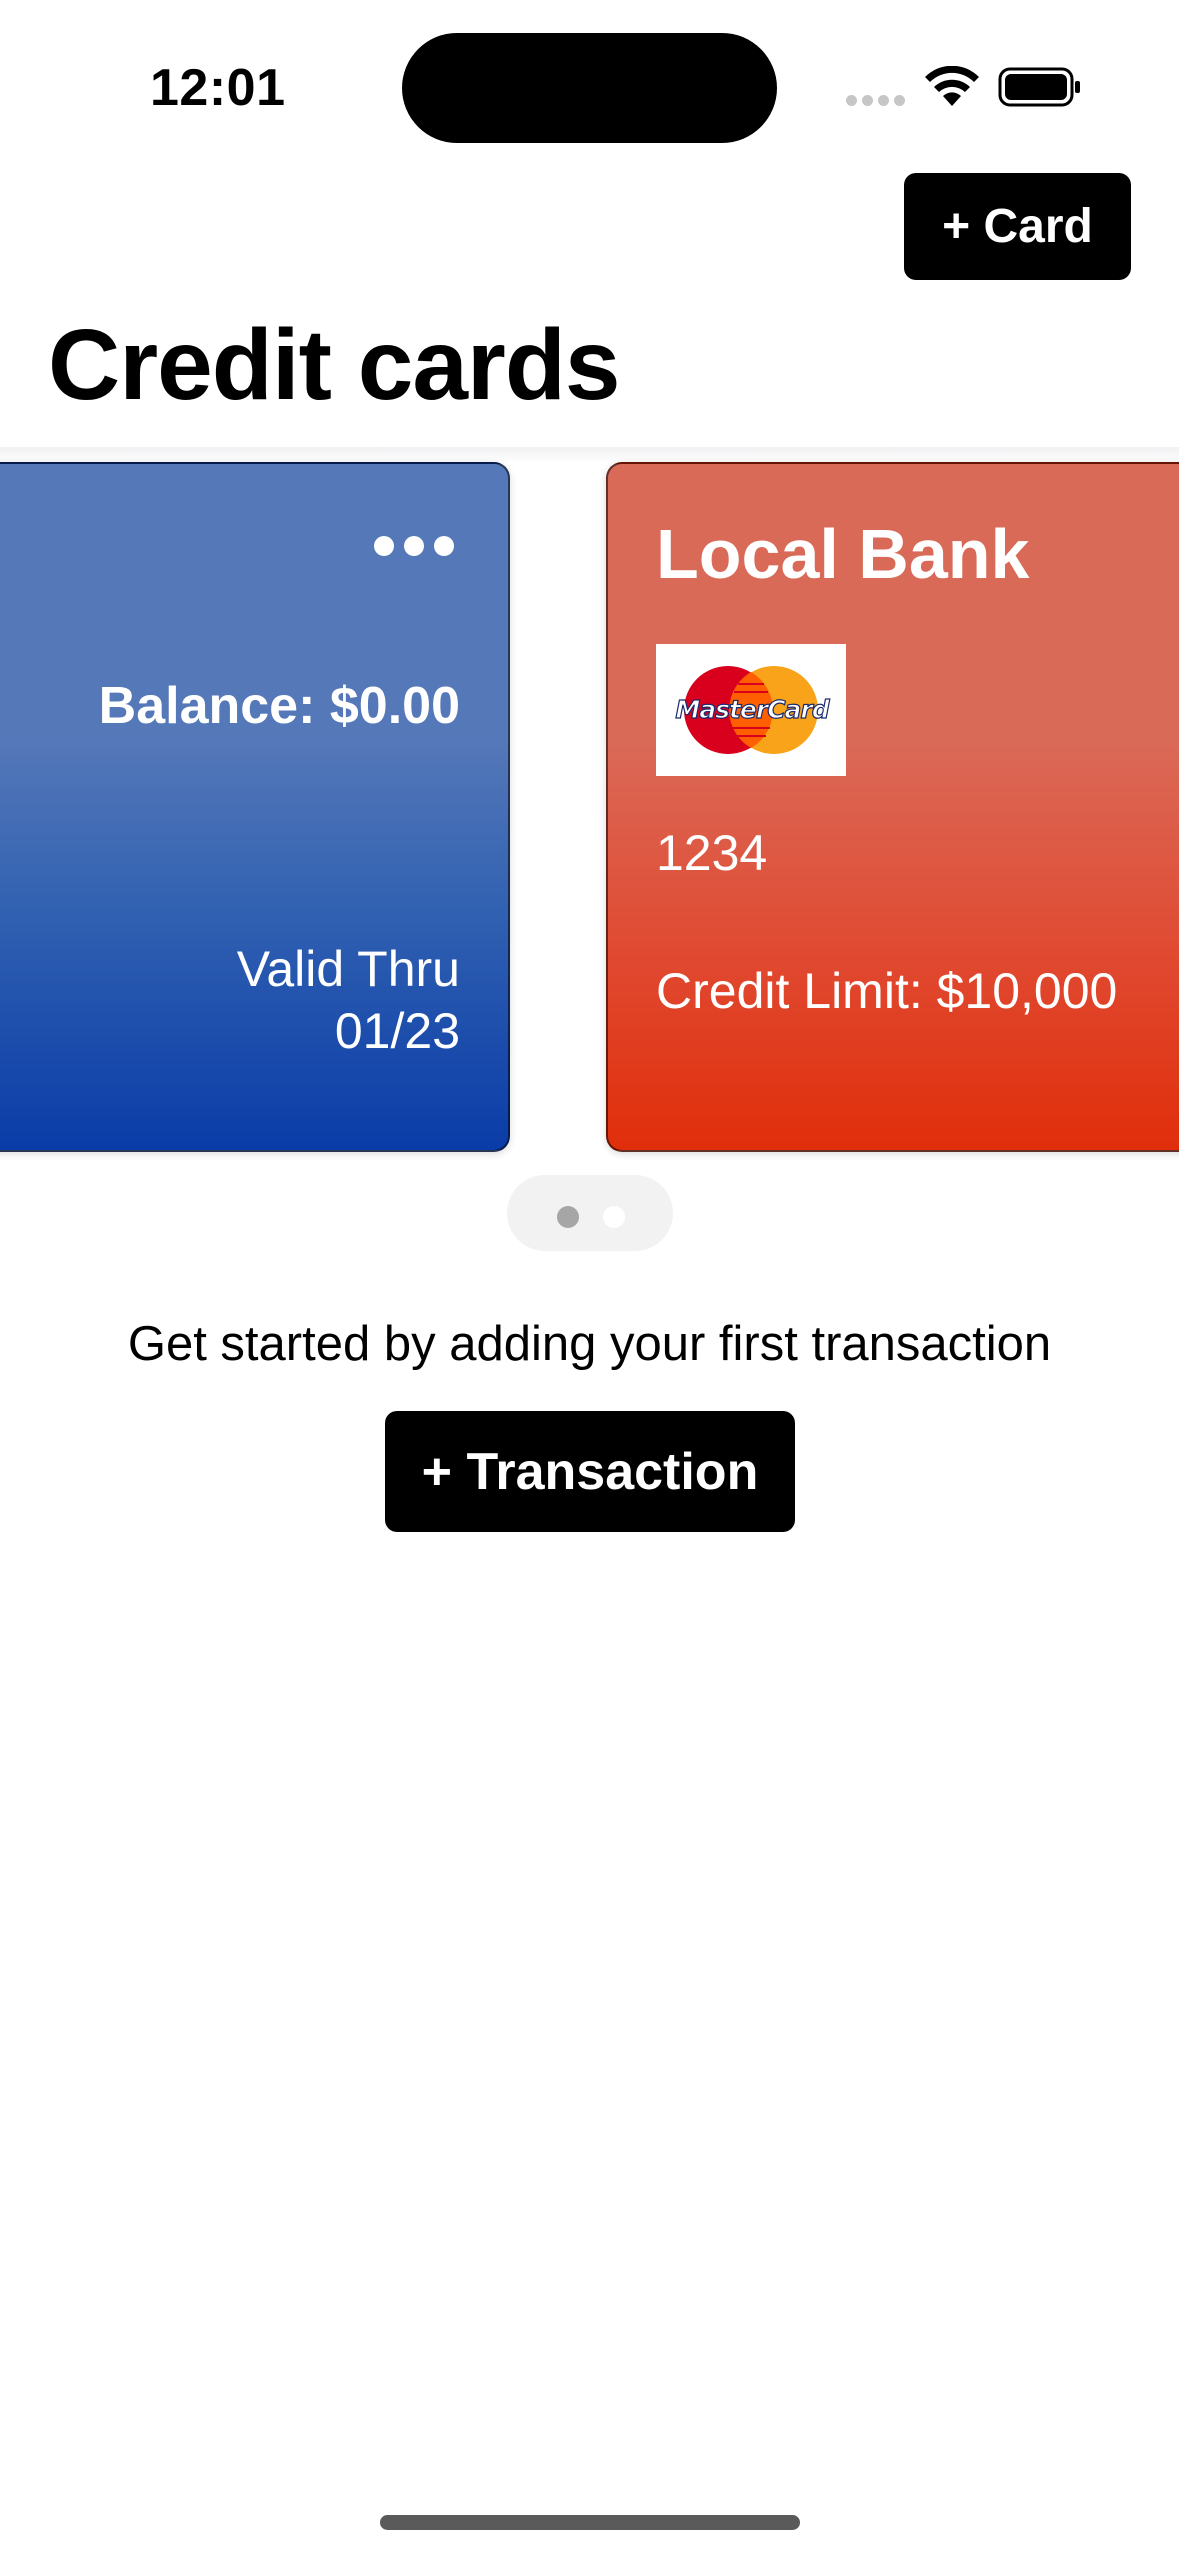 This screenshot has height=2556, width=1179. I want to click on card-number: 1234, so click(712, 853).